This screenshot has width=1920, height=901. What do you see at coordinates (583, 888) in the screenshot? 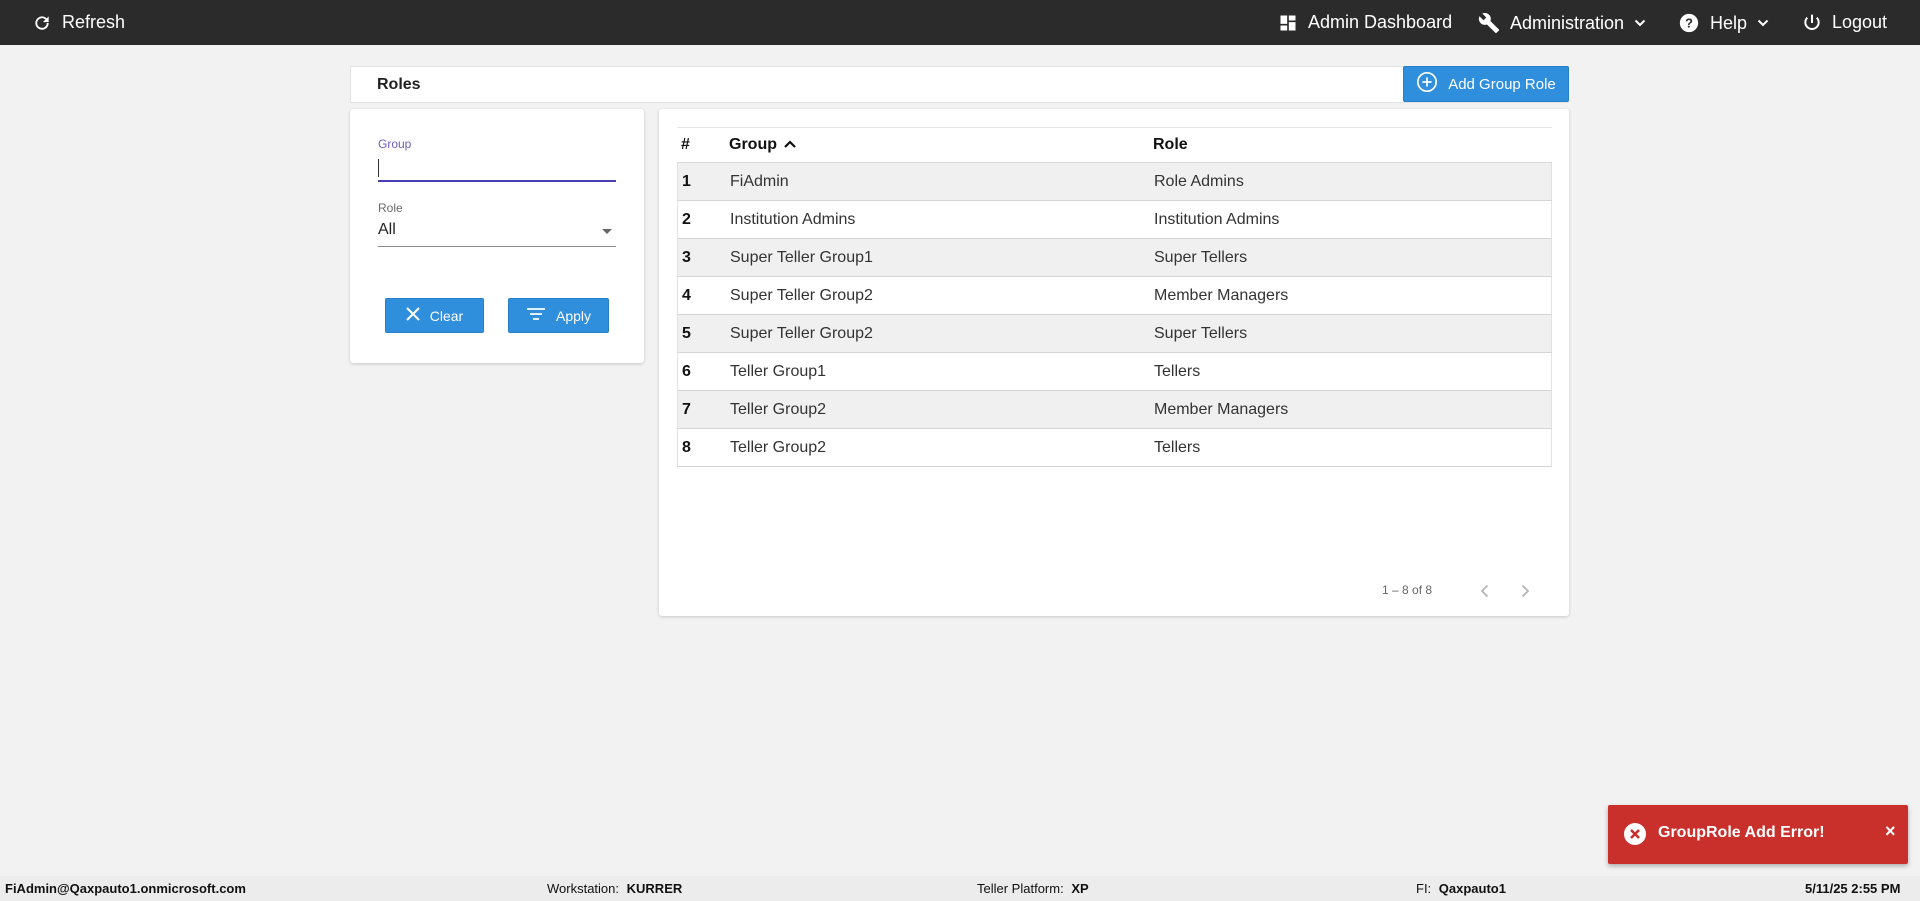
I see `workstation-label: Workstation:` at bounding box center [583, 888].